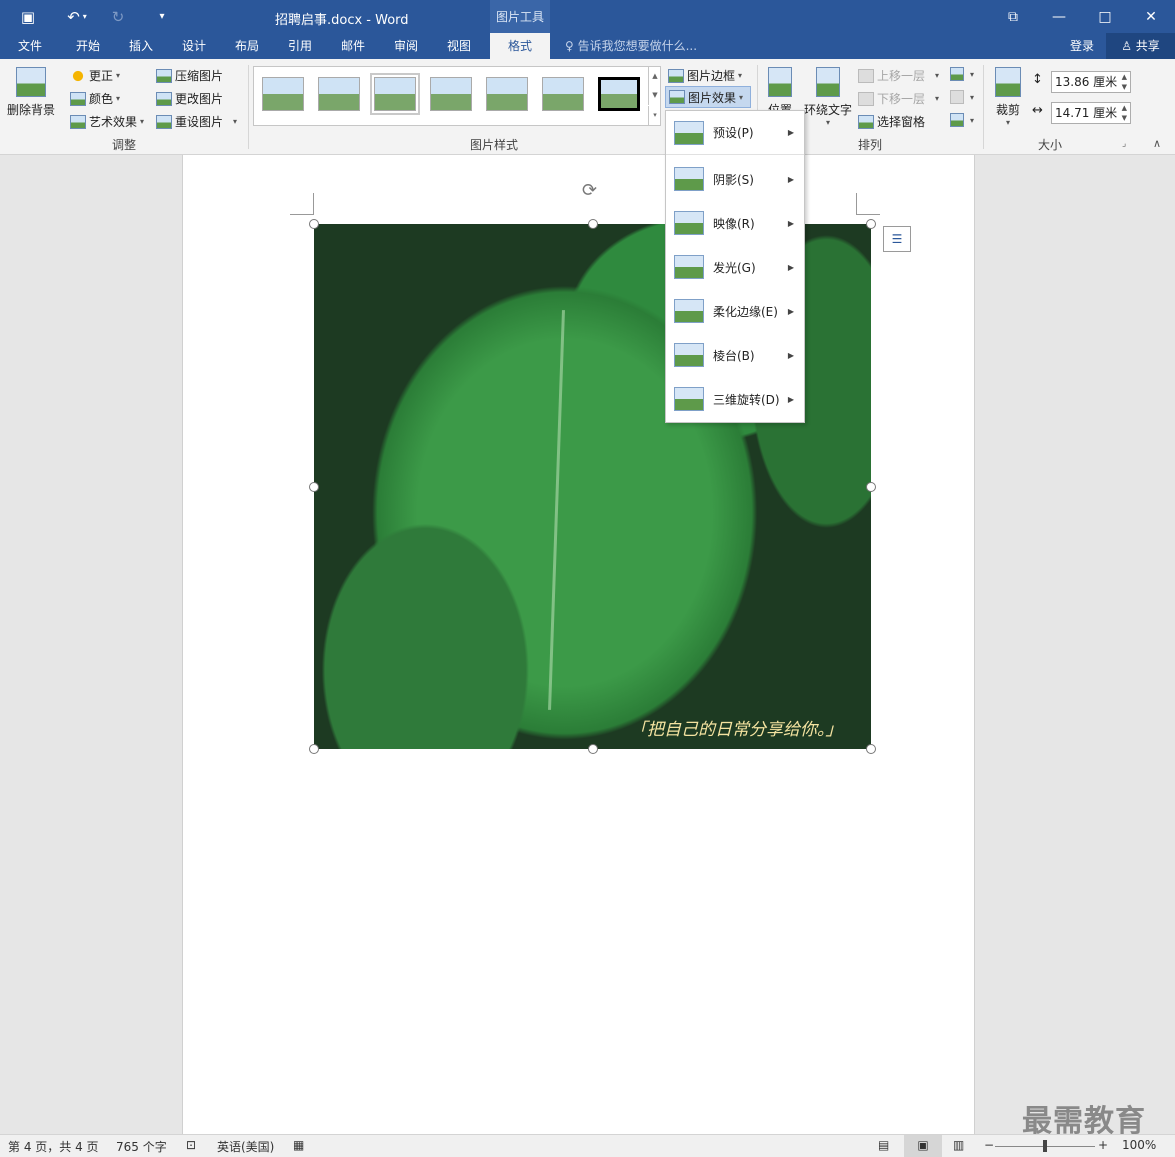 This screenshot has height=1157, width=1175. I want to click on tab-home: 开始, so click(88, 46).